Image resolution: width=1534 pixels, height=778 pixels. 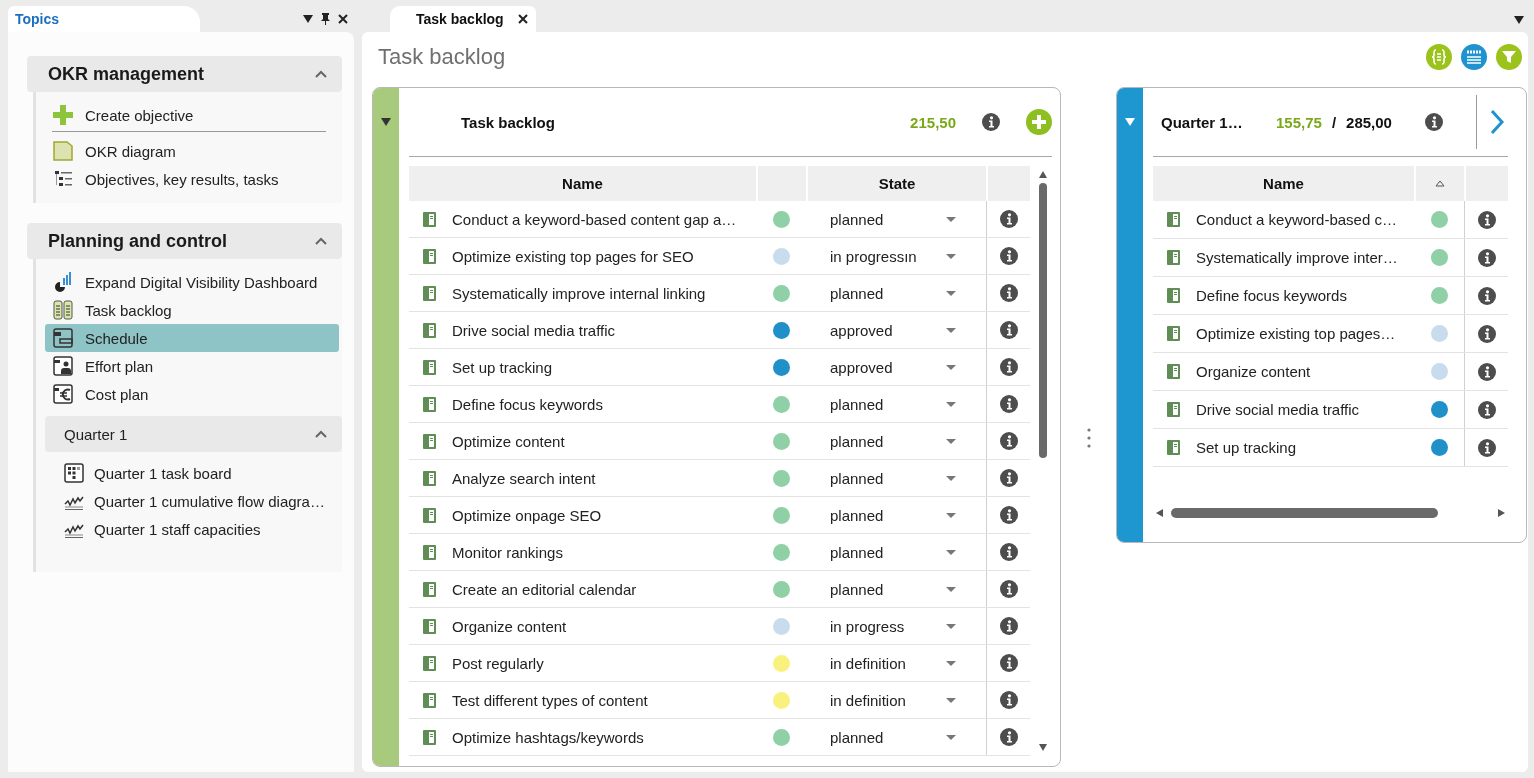 I want to click on section-header: Planning and control, so click(x=184, y=241).